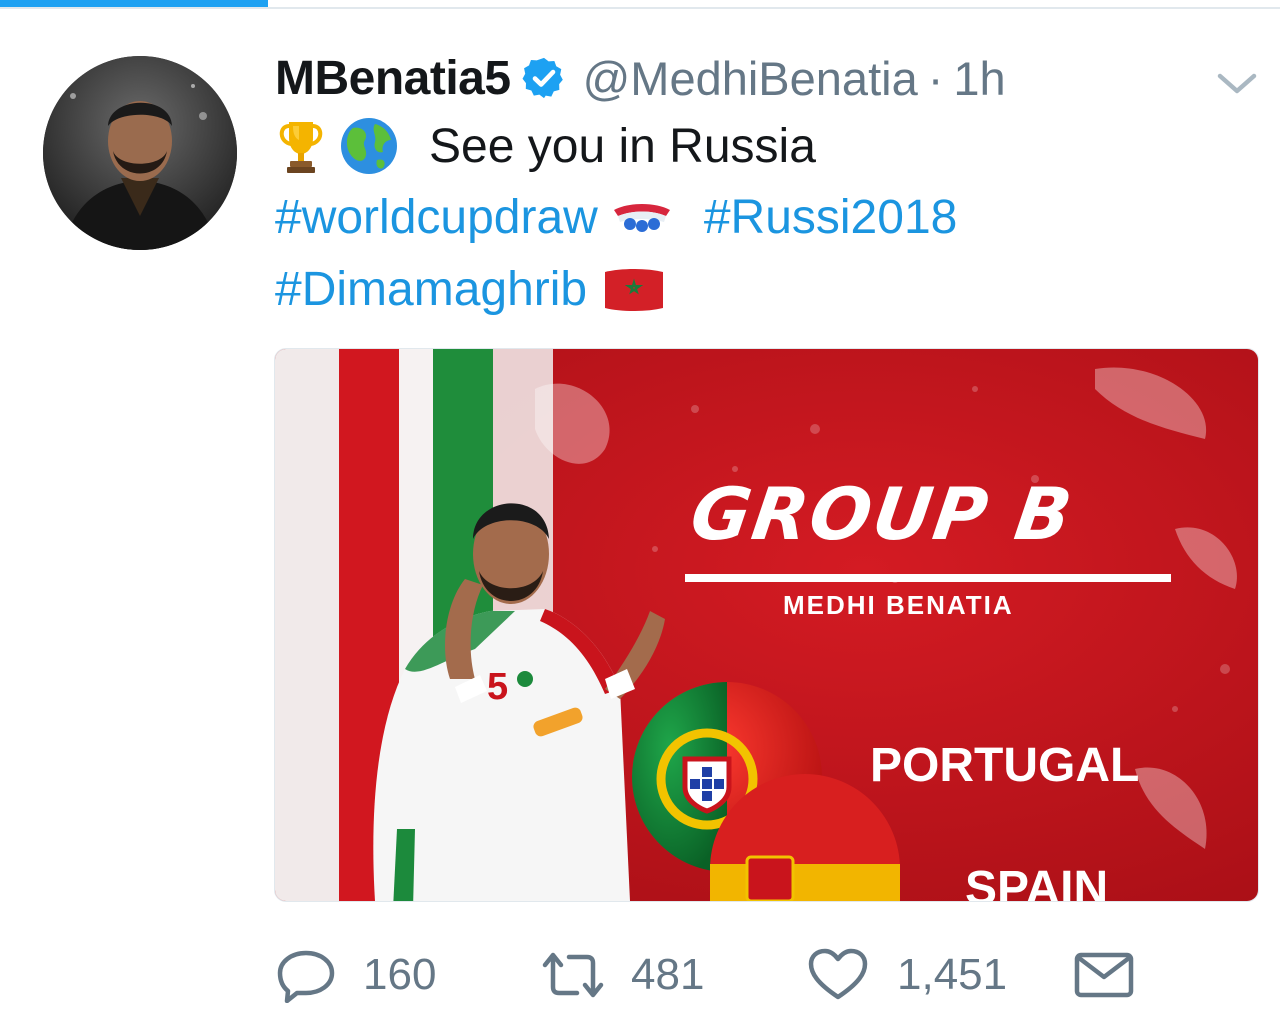 Image resolution: width=1280 pixels, height=1015 pixels. I want to click on avatar, so click(140, 153).